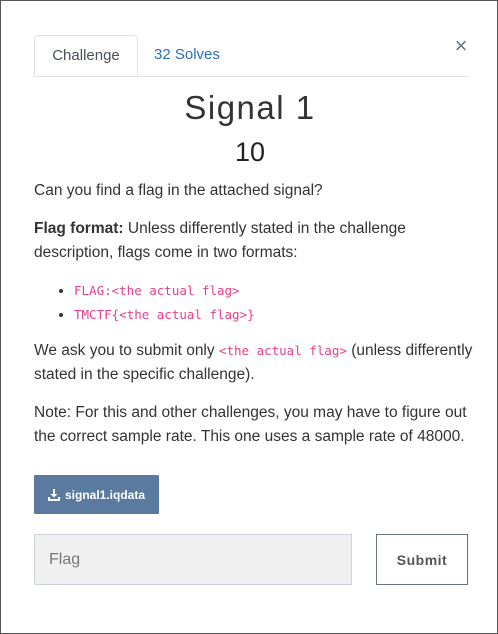 This screenshot has height=634, width=498. Describe the element at coordinates (164, 314) in the screenshot. I see `flag-format-code: TMCTF{<the actual flag>}` at that location.